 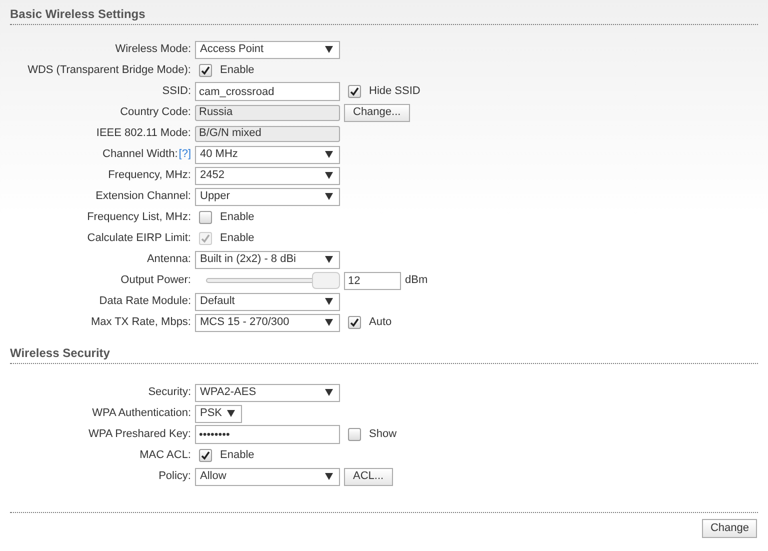 What do you see at coordinates (141, 414) in the screenshot?
I see `field-label: WPA Authentication:` at bounding box center [141, 414].